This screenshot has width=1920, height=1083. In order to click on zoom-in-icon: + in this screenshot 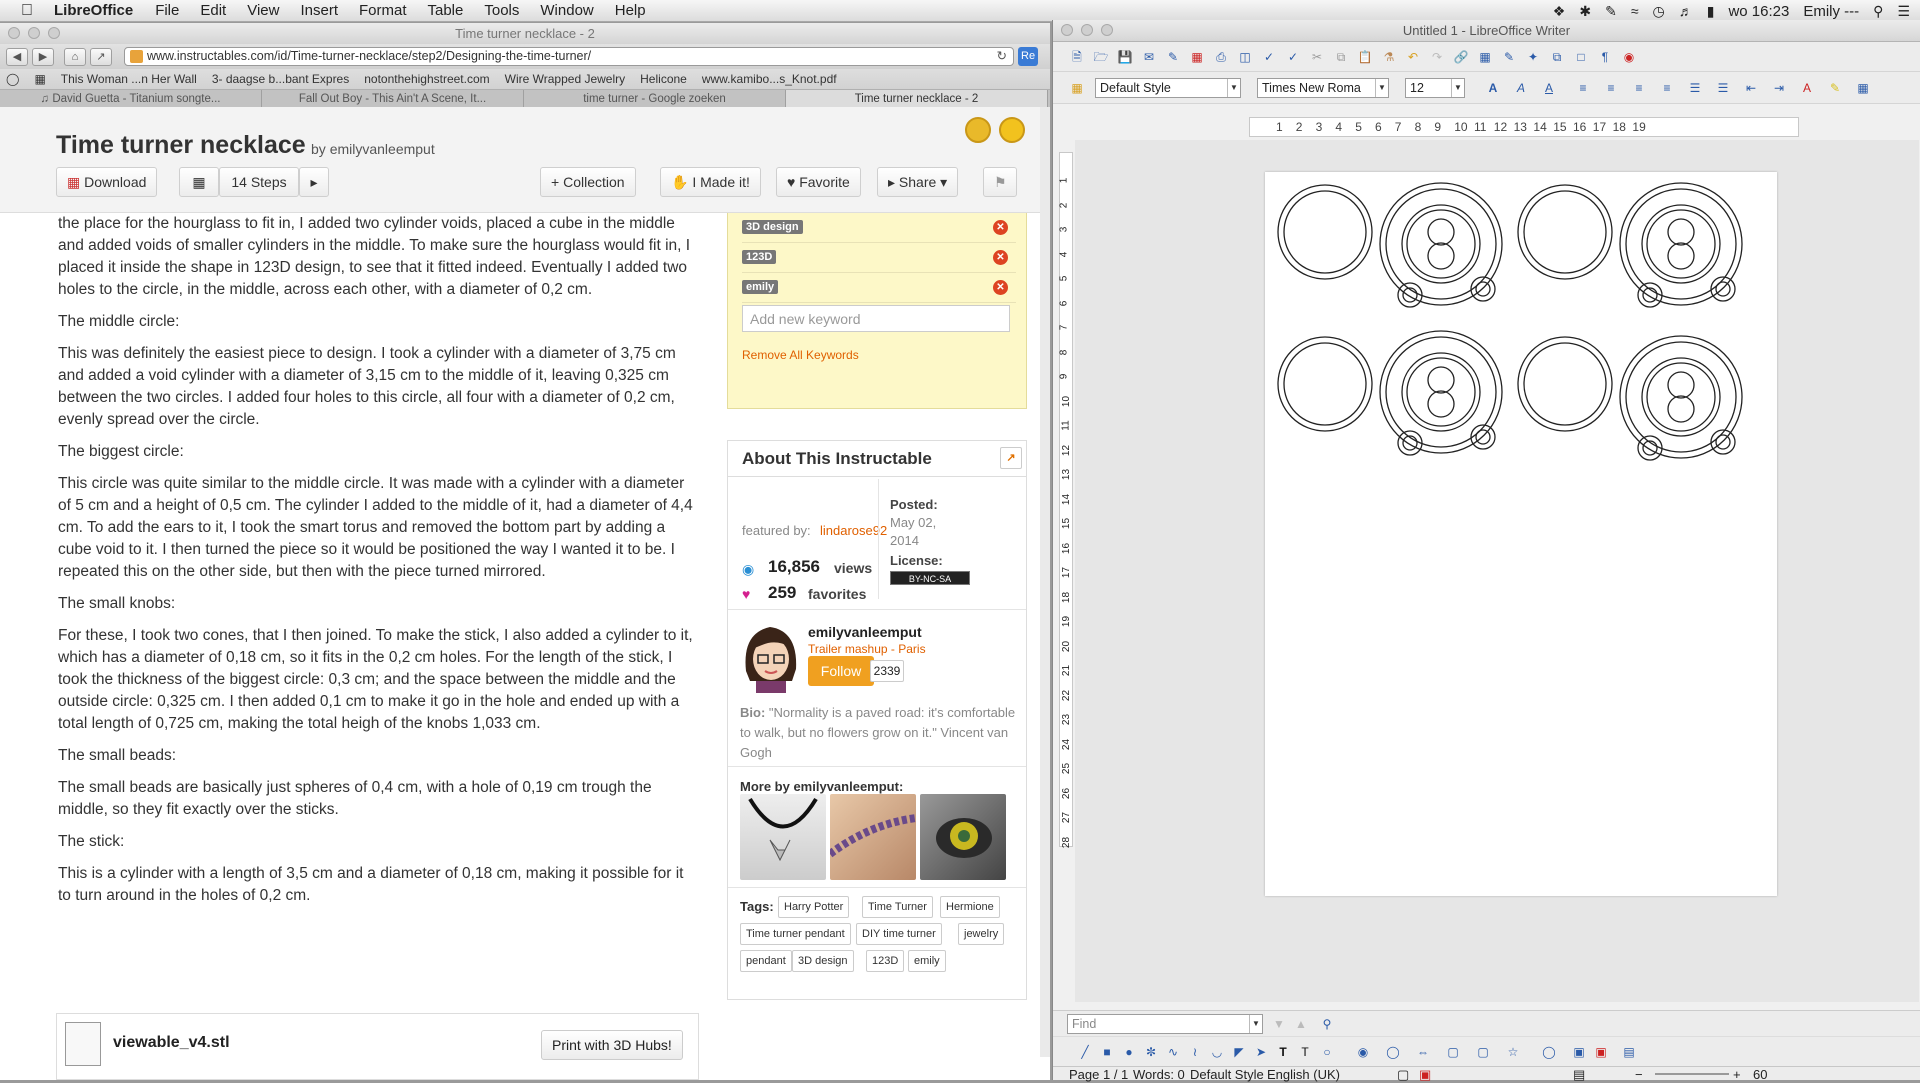, I will do `click(1737, 1075)`.